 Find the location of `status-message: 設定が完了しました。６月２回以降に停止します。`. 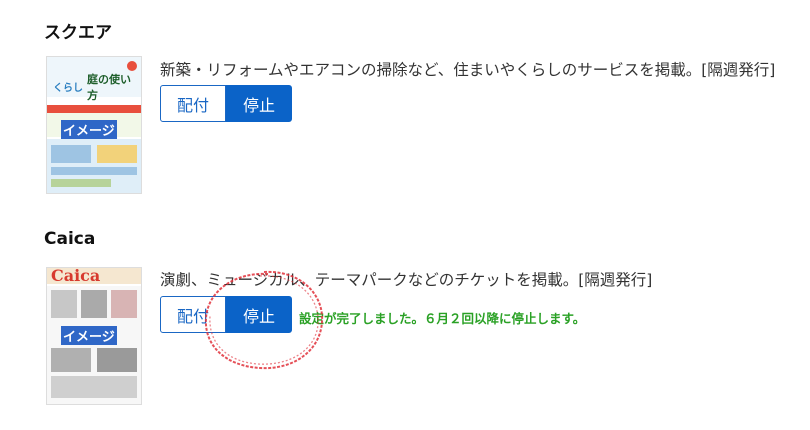

status-message: 設定が完了しました。６月２回以降に停止します。 is located at coordinates (442, 318).